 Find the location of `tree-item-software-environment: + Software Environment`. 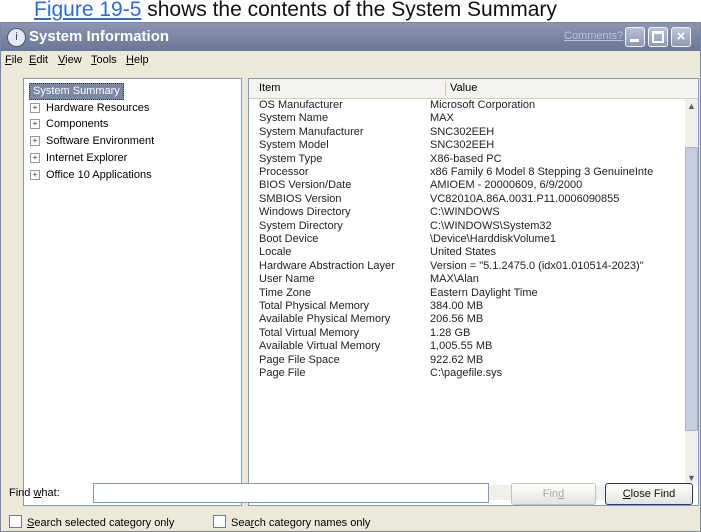

tree-item-software-environment: + Software Environment is located at coordinates (92, 141).